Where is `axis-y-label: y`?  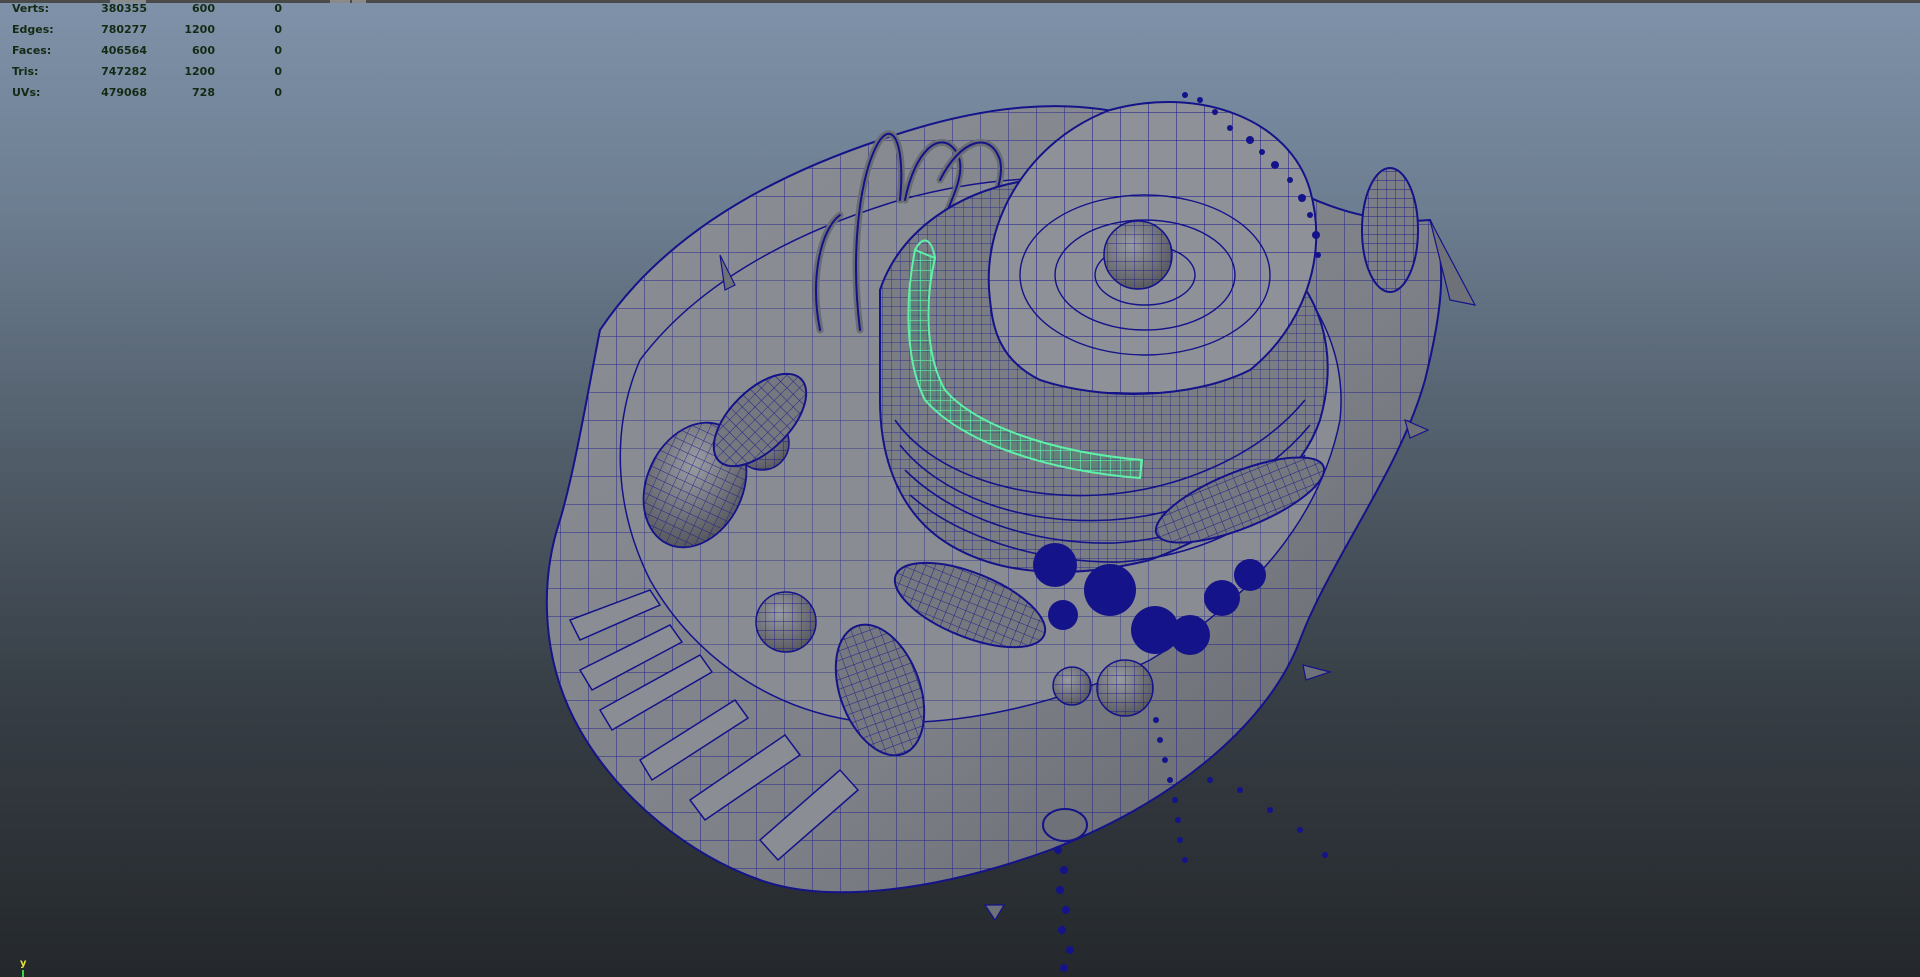 axis-y-label: y is located at coordinates (23, 963).